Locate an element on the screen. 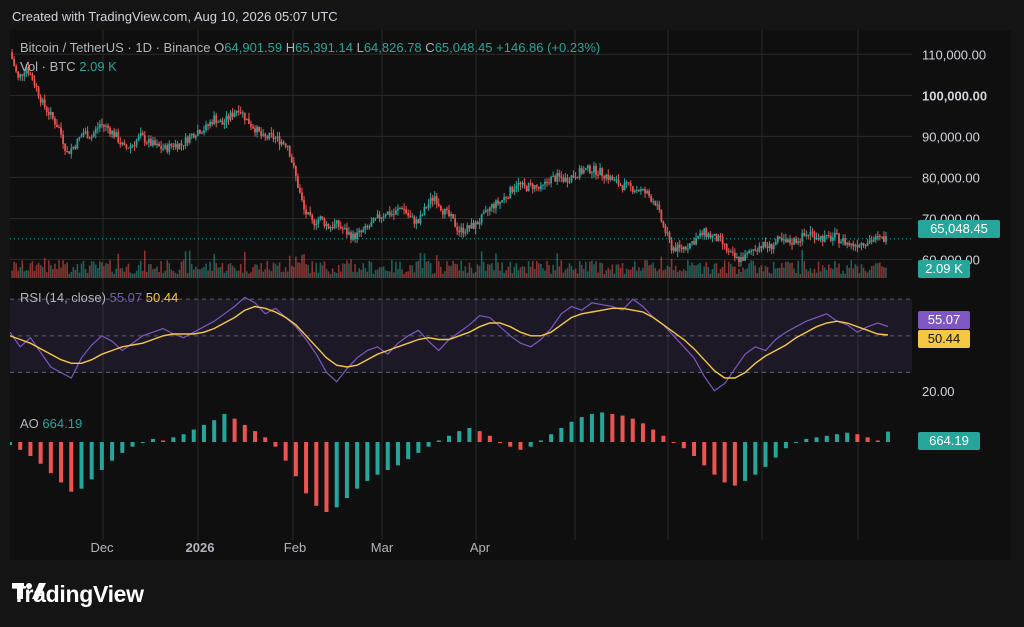  price-tick-label: 110,000.00 is located at coordinates (954, 54).